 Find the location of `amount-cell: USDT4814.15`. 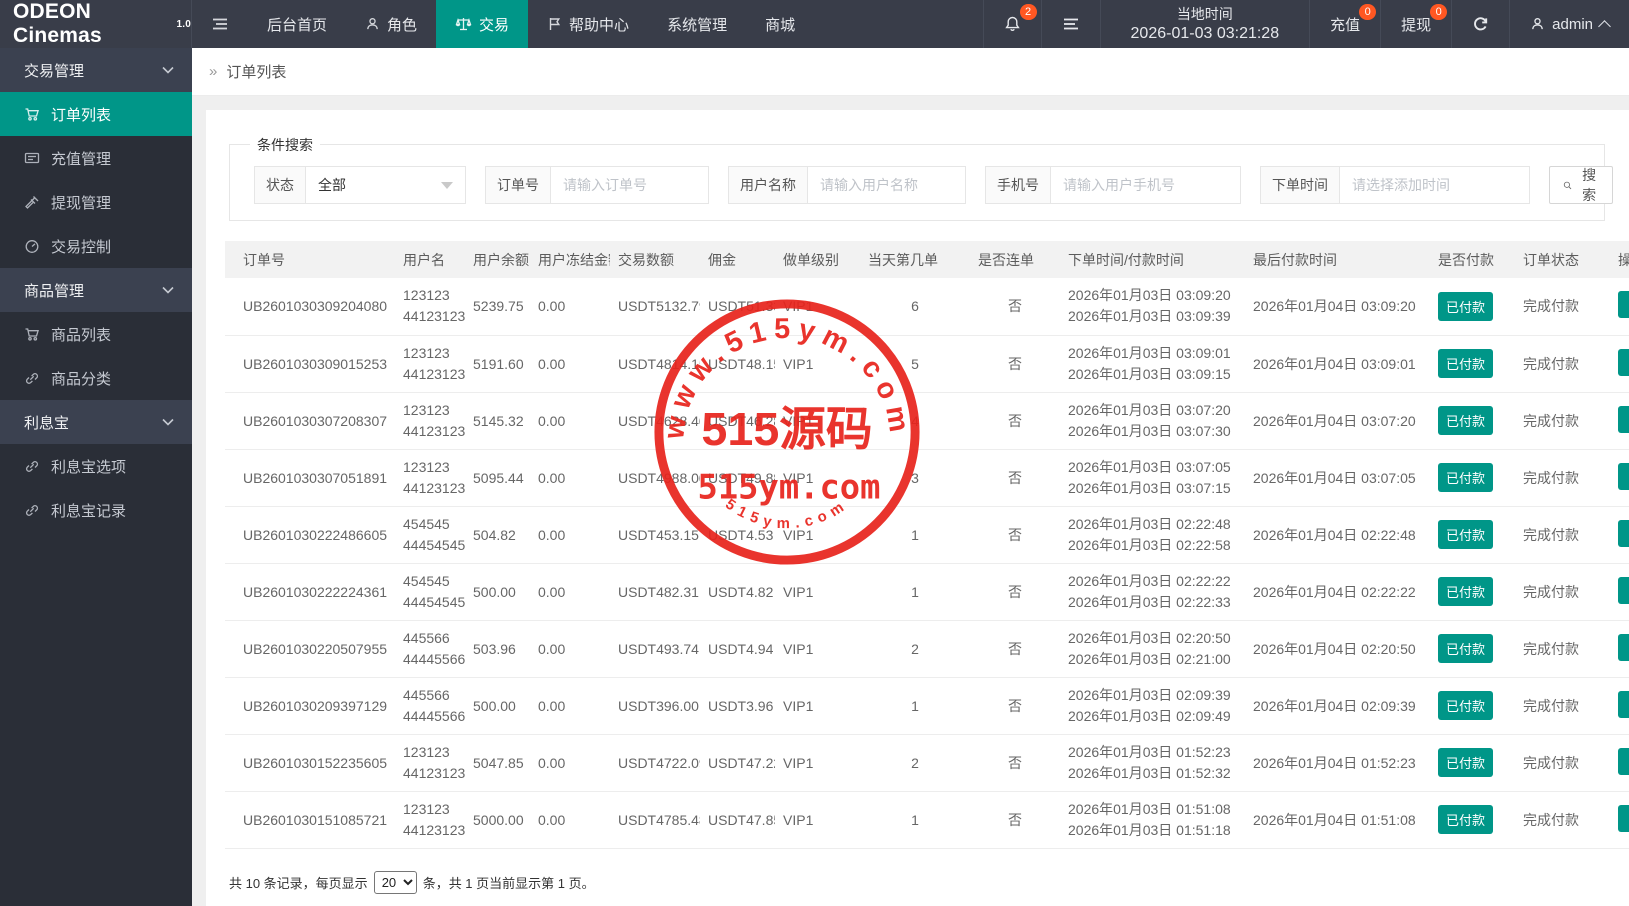

amount-cell: USDT4814.15 is located at coordinates (655, 364).